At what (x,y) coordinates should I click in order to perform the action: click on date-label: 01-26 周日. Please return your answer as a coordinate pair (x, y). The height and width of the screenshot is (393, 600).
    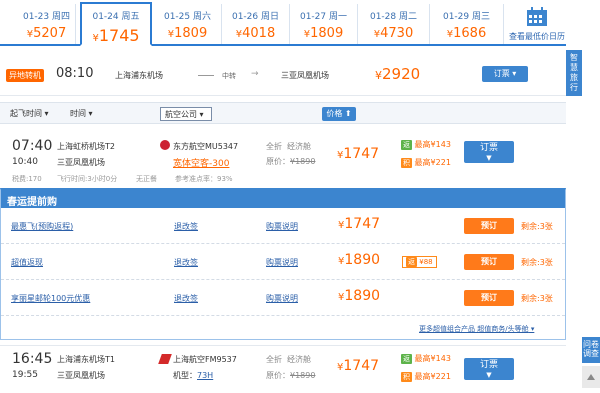
    Looking at the image, I should click on (255, 17).